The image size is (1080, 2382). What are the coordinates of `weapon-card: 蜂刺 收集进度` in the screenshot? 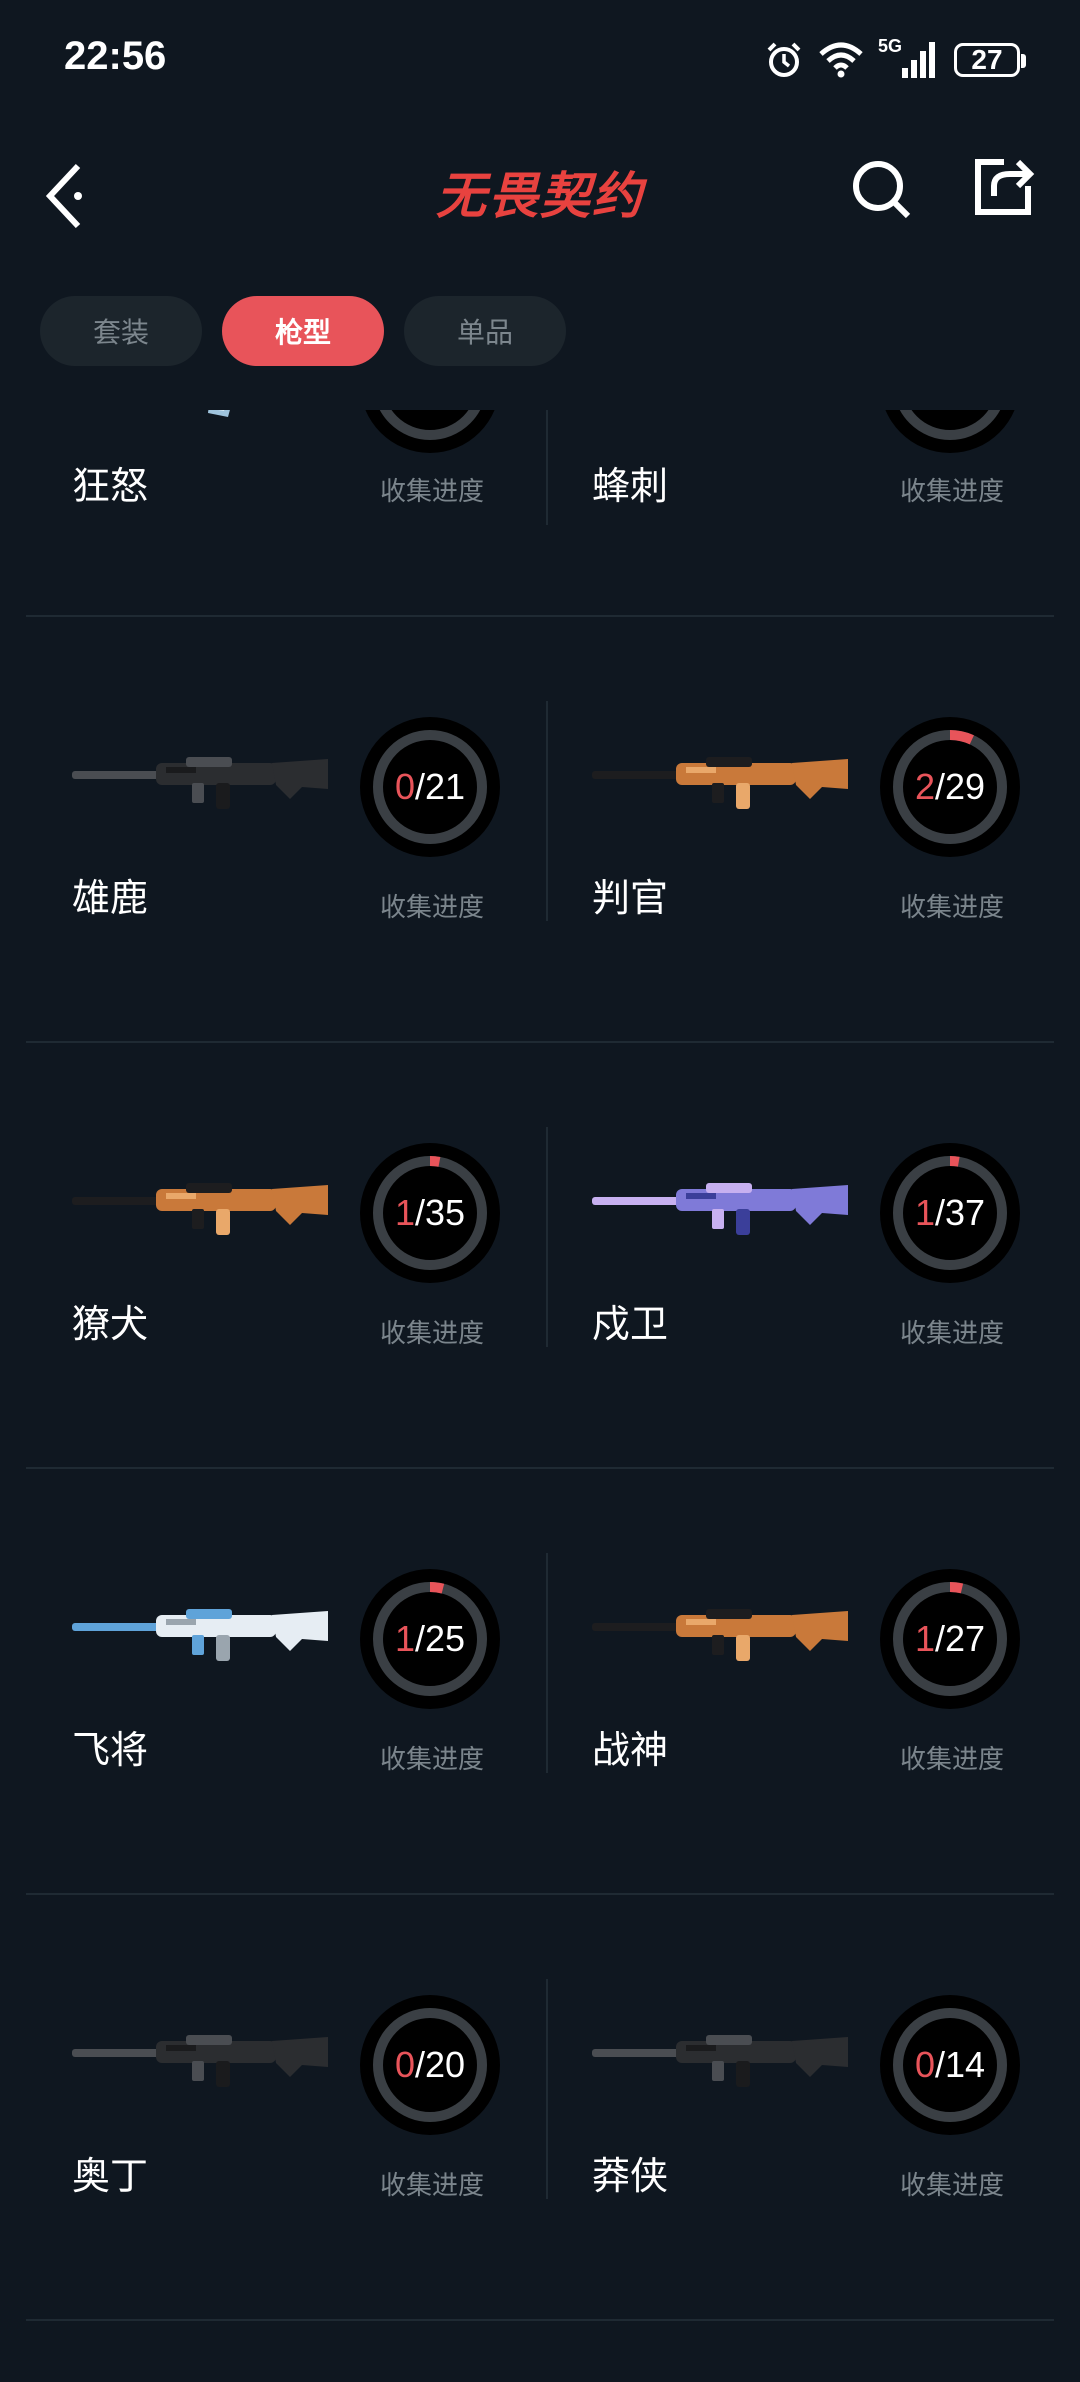 It's located at (800, 512).